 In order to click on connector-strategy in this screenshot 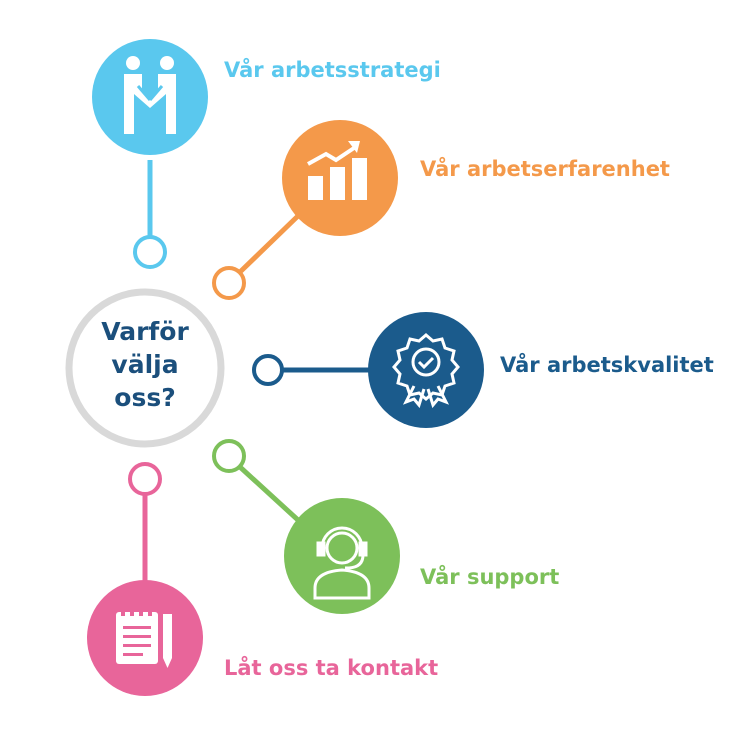, I will do `click(150, 214)`.